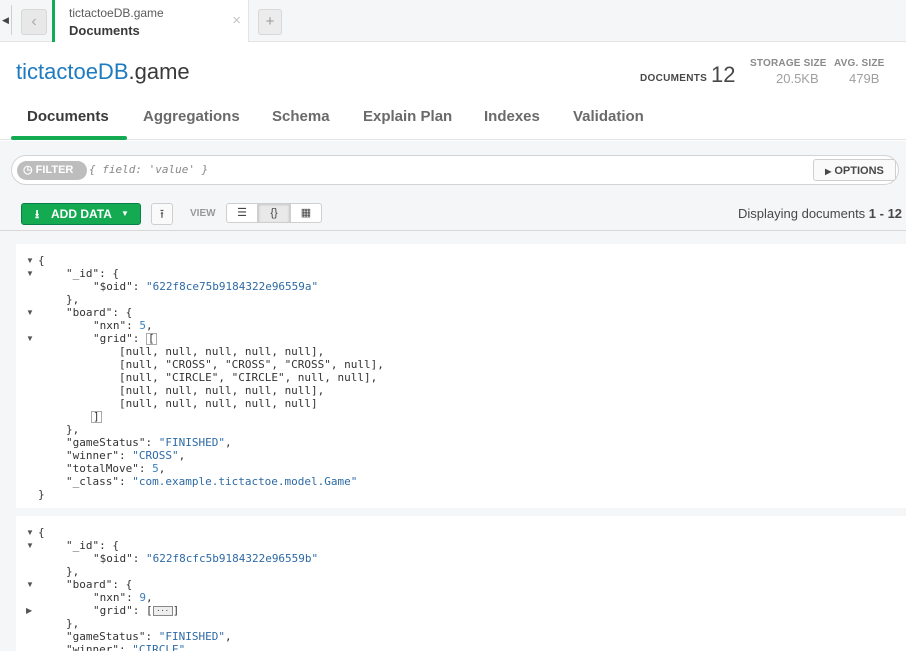  Describe the element at coordinates (232, 286) in the screenshot. I see `oid-value: "622f8ce75b9184322e96559a"` at that location.